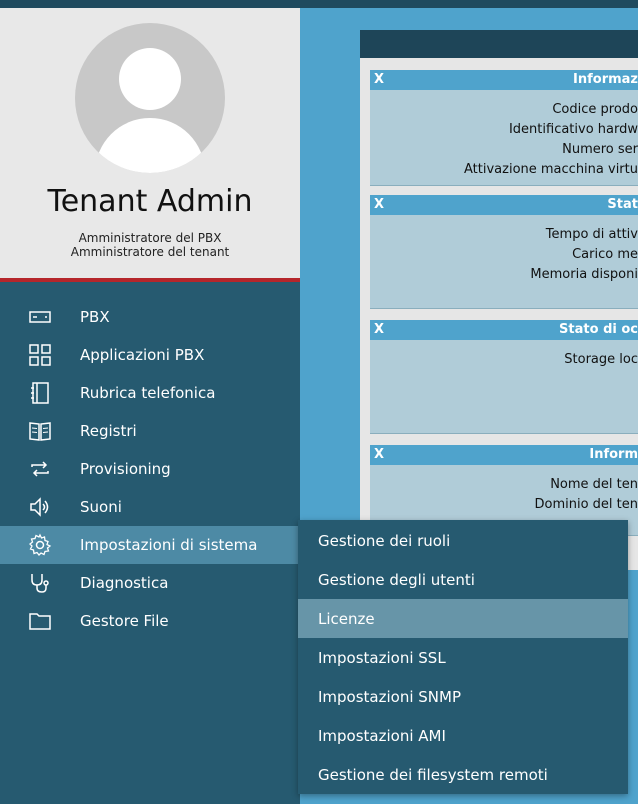 This screenshot has height=804, width=638. Describe the element at coordinates (142, 355) in the screenshot. I see `sidebar-item-label: Applicazioni PBX` at that location.